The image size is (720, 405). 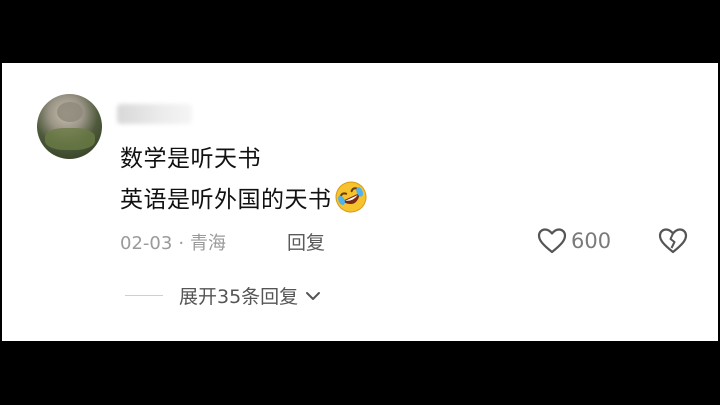 I want to click on comment-text-line-2-text: 英语是听外国的天书, so click(x=226, y=200).